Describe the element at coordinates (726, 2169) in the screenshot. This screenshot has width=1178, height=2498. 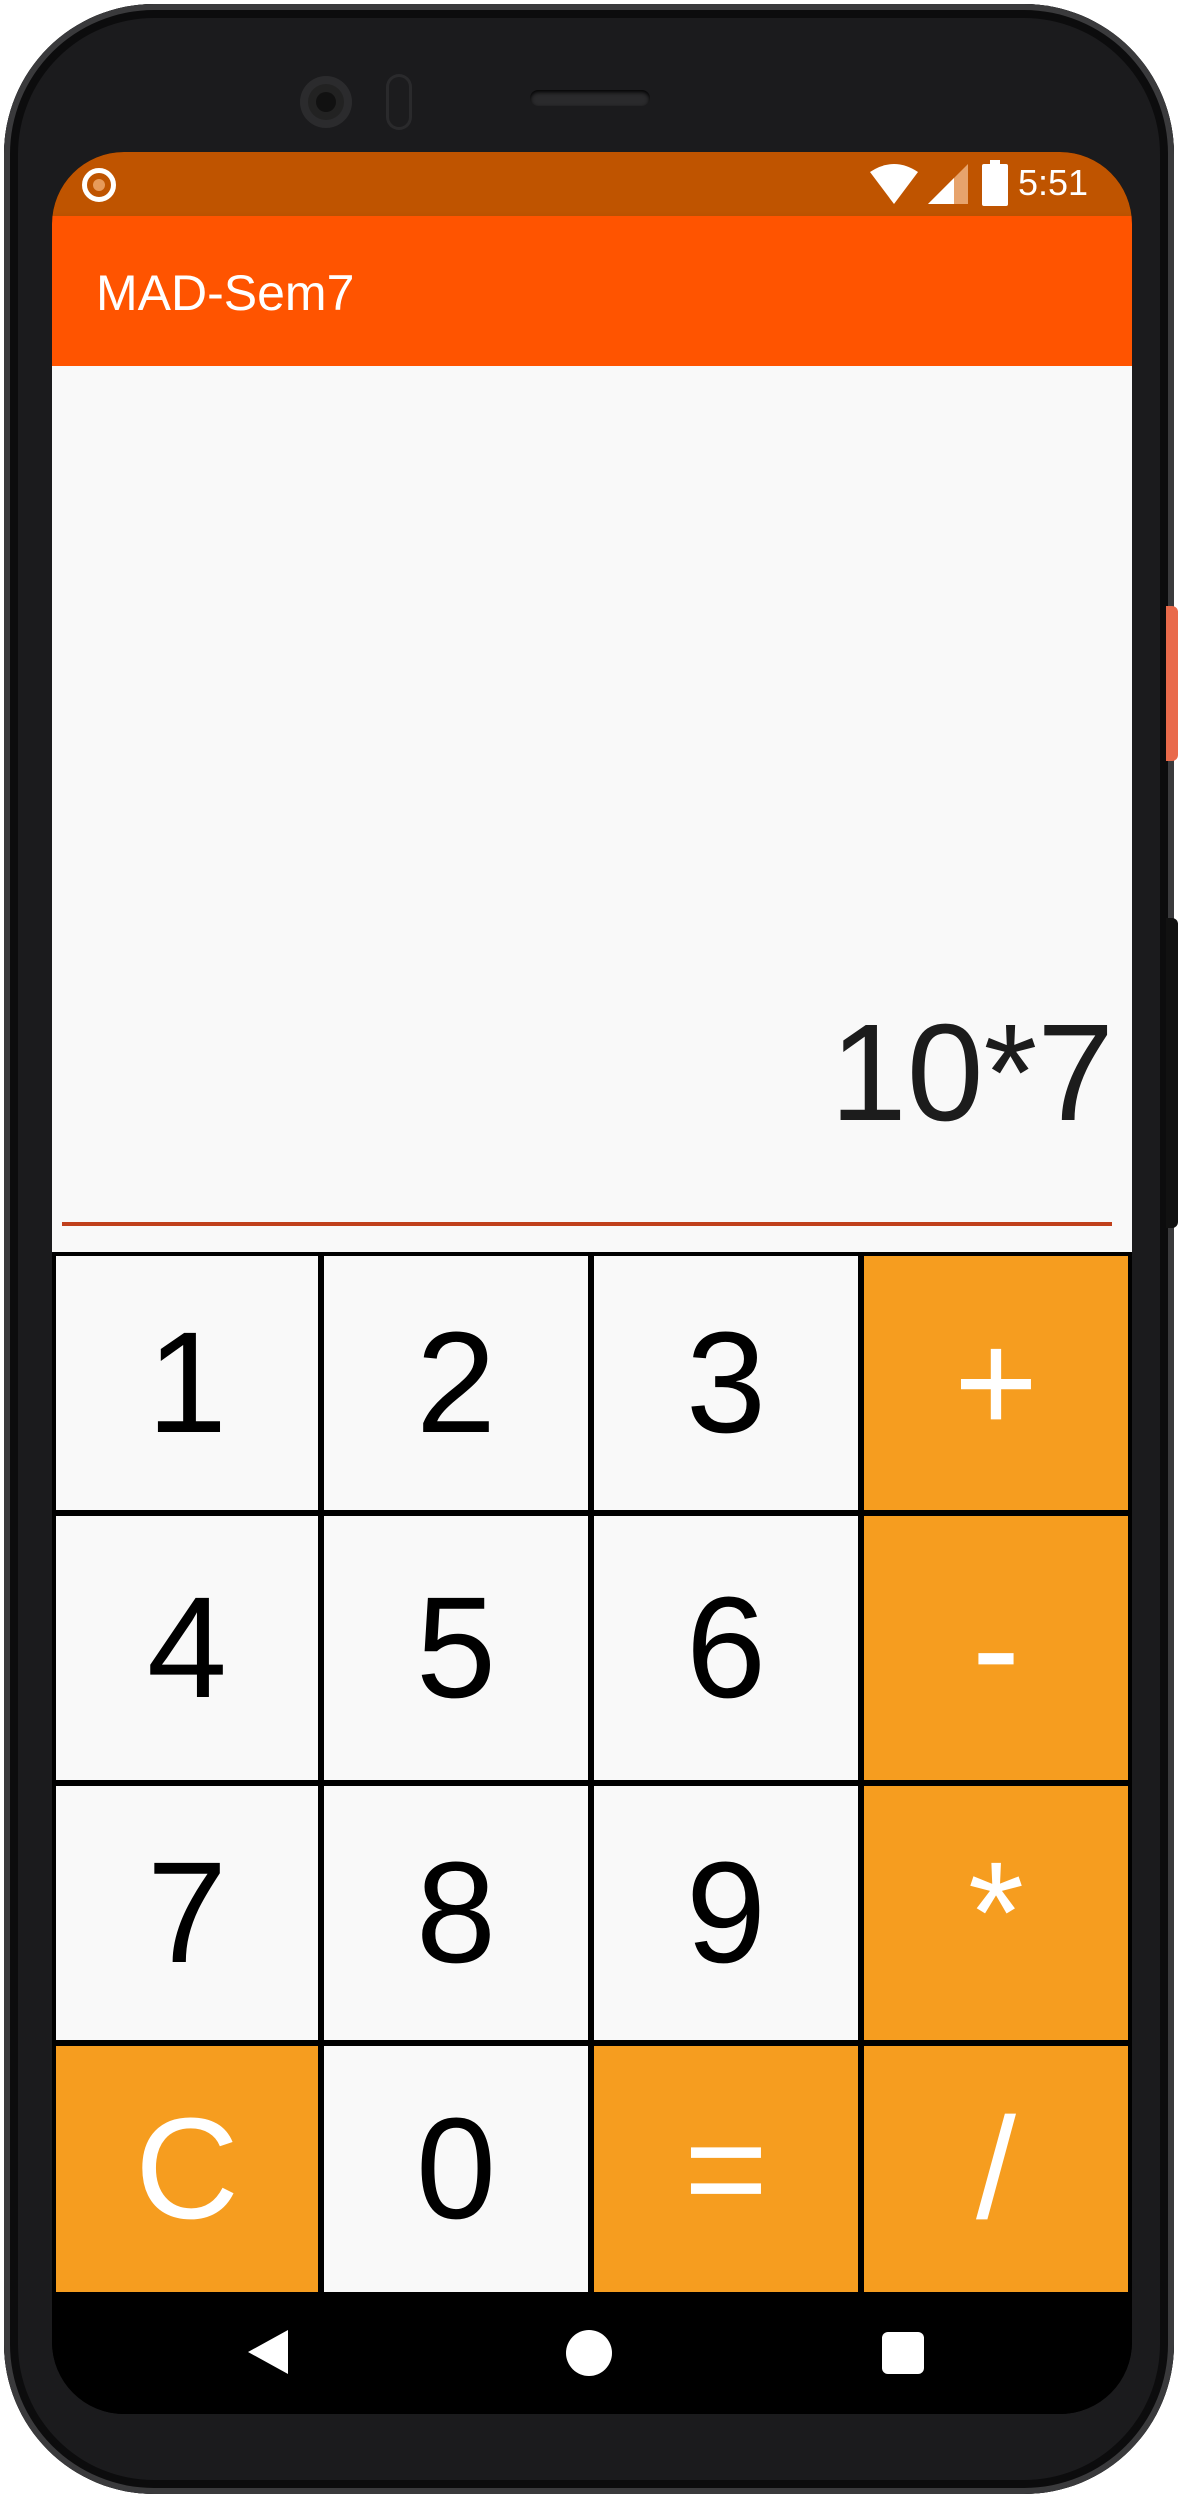
I see `equals-button: =` at that location.